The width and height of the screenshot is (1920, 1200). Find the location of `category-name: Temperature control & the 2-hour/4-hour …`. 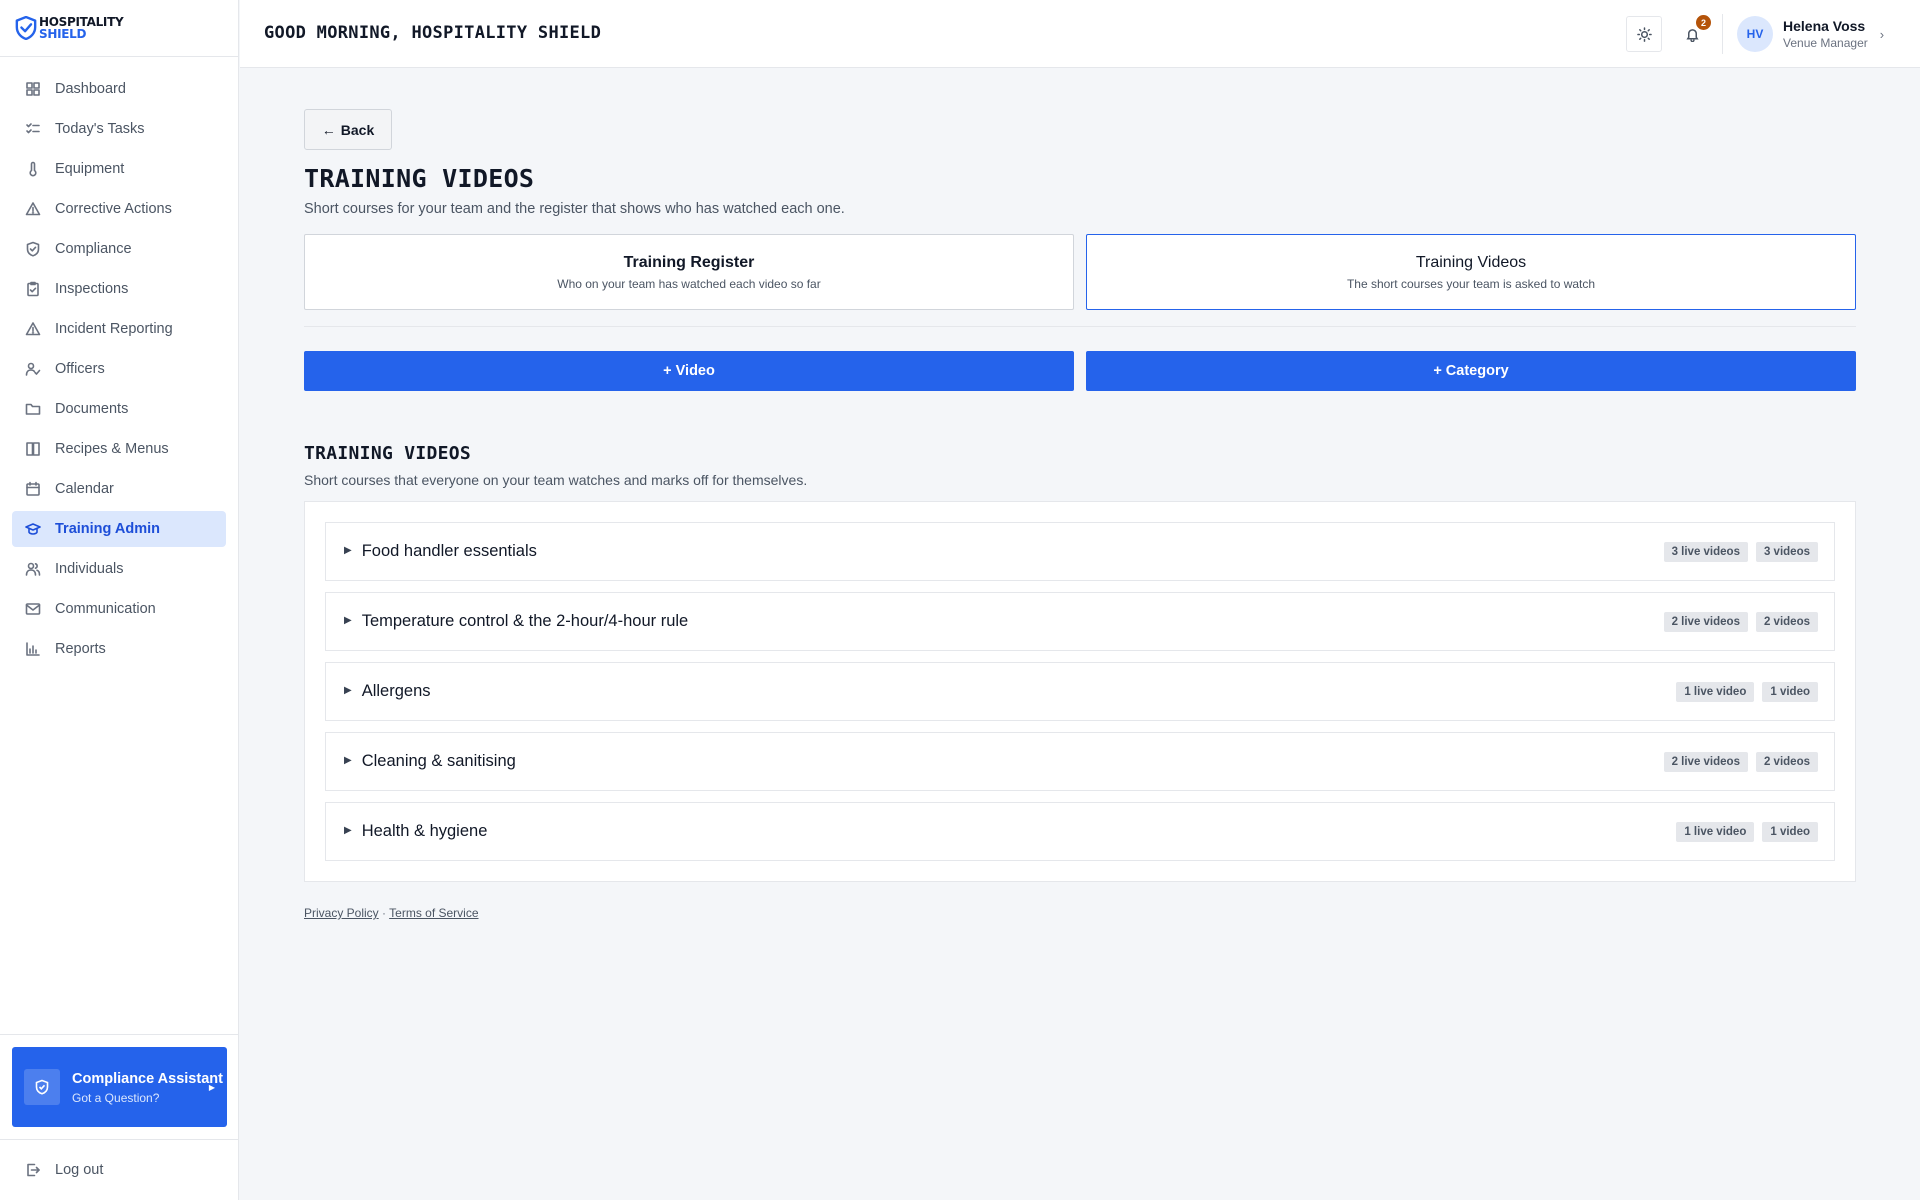

category-name: Temperature control & the 2-hour/4-hour … is located at coordinates (525, 621).